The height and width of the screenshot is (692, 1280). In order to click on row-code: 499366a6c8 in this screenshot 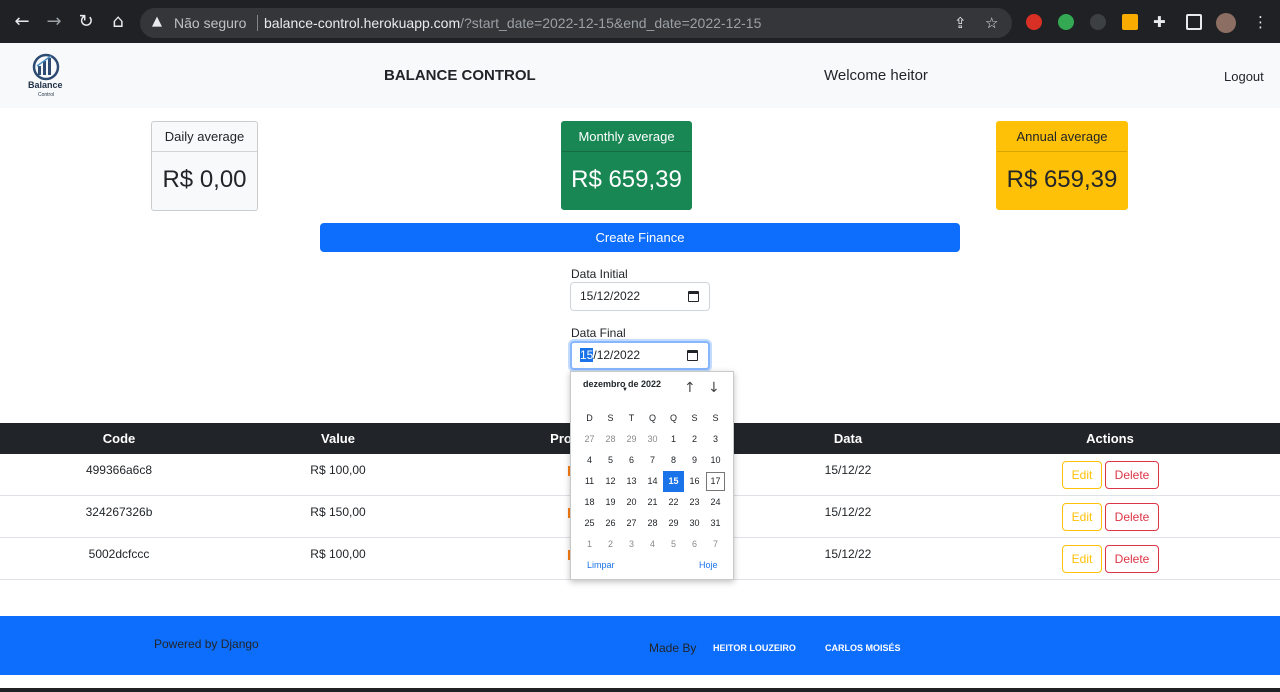, I will do `click(119, 470)`.